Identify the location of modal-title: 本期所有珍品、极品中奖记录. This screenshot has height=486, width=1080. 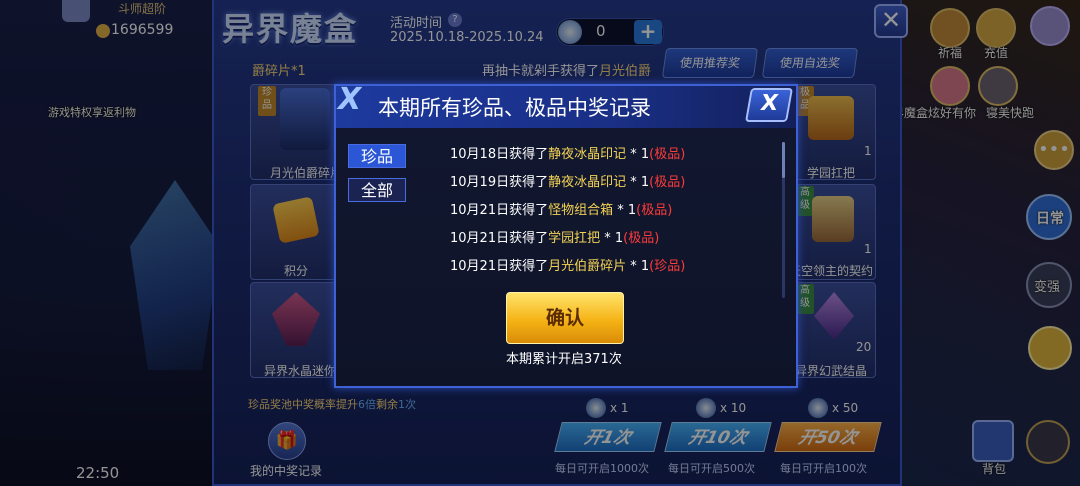
(514, 108).